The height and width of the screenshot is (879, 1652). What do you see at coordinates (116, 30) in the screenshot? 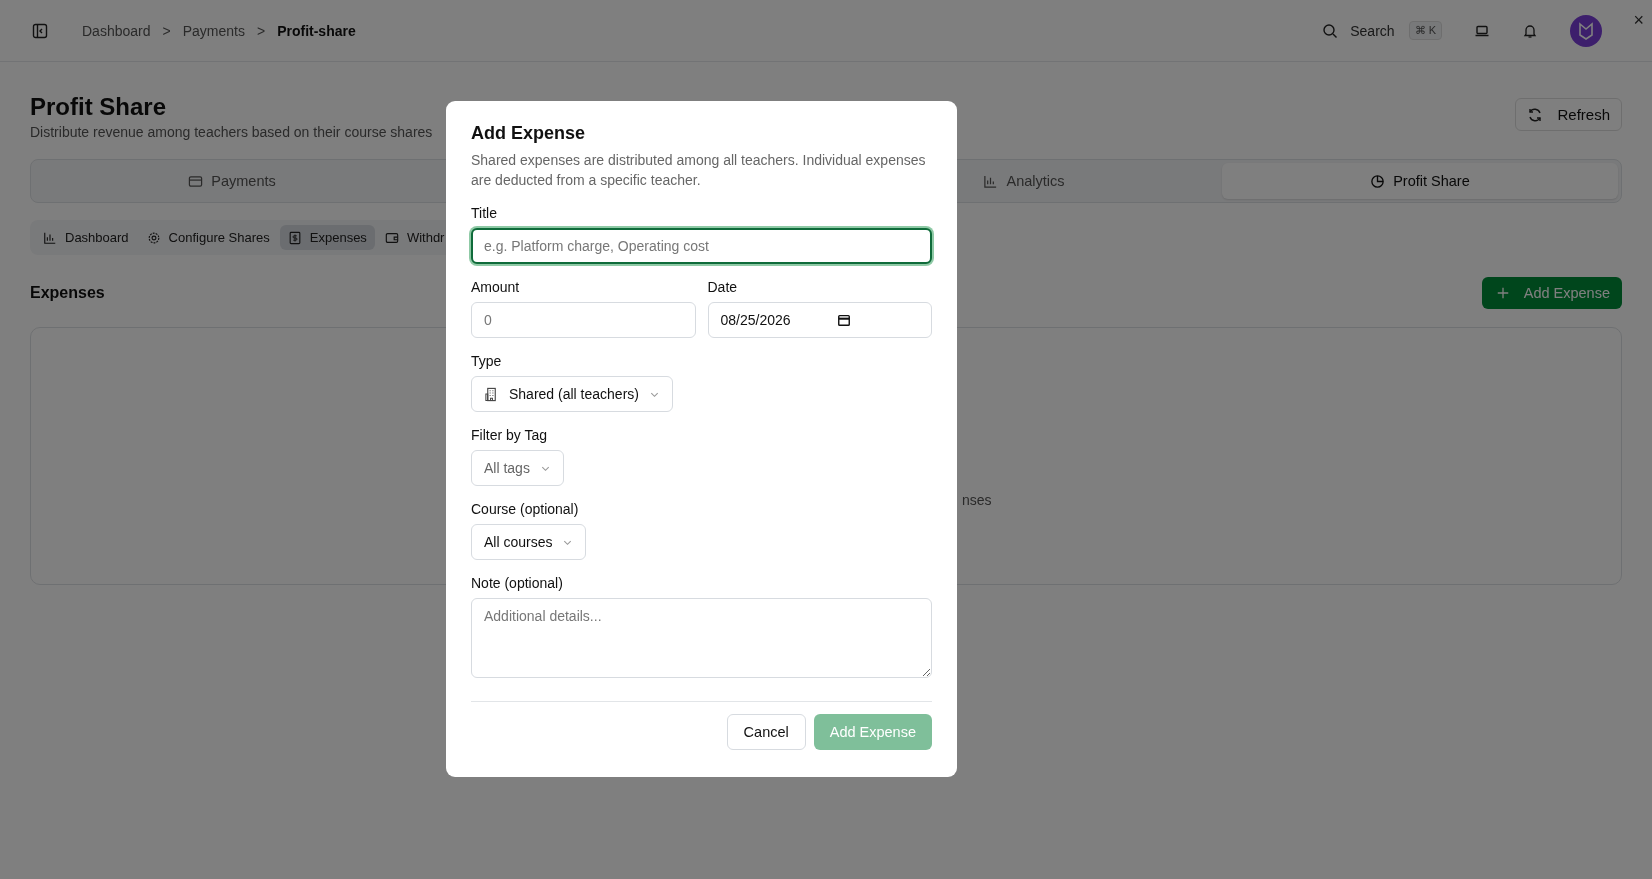
I see `breadcrumb-link: Dashboard` at bounding box center [116, 30].